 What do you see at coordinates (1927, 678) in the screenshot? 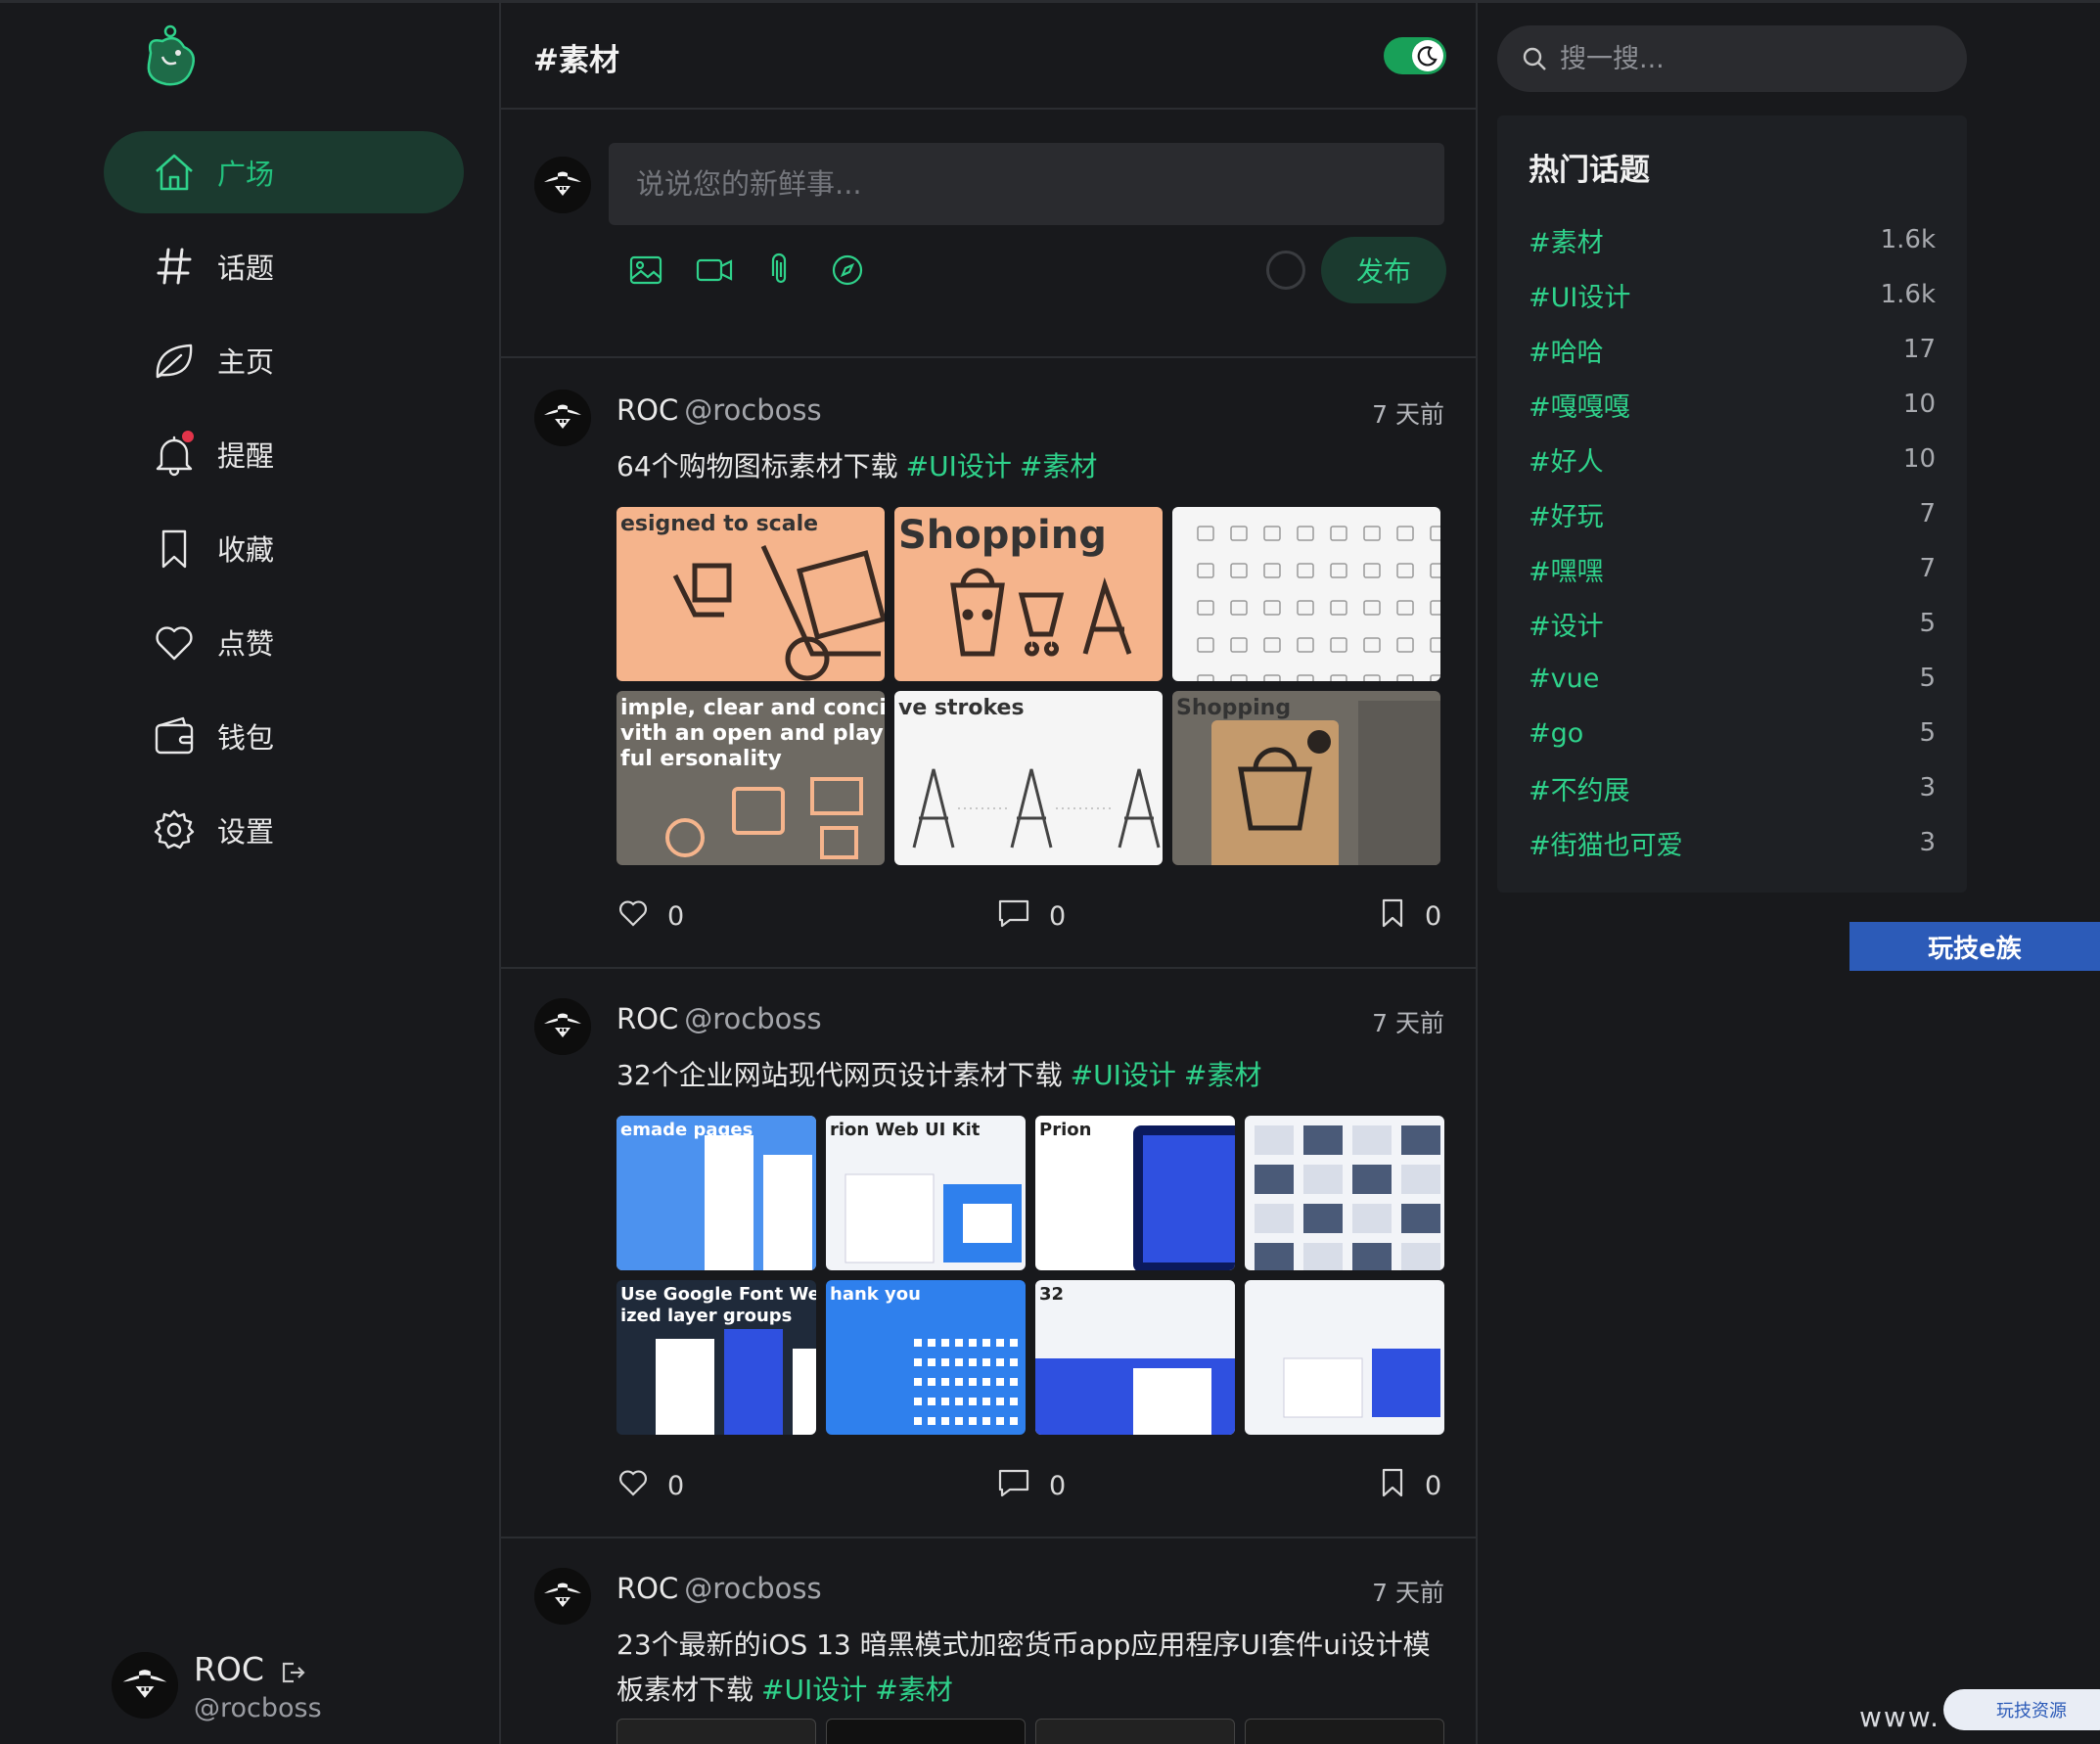
I see `topic-count: 5` at bounding box center [1927, 678].